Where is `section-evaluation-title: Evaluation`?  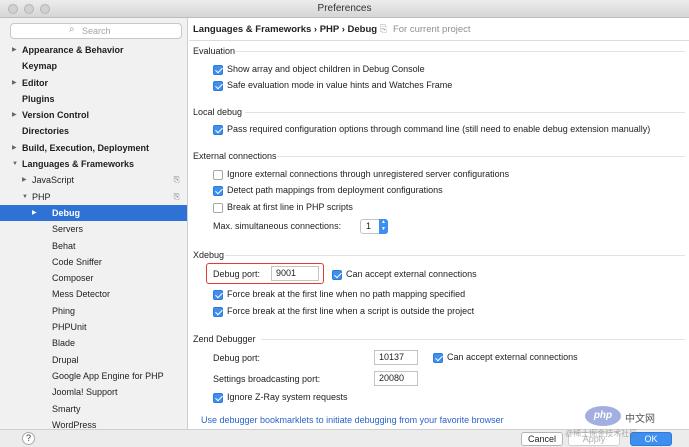 section-evaluation-title: Evaluation is located at coordinates (214, 51).